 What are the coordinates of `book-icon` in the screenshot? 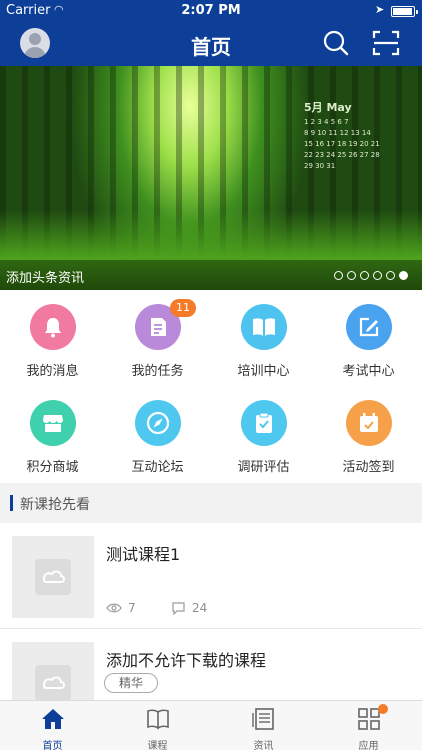 It's located at (264, 327).